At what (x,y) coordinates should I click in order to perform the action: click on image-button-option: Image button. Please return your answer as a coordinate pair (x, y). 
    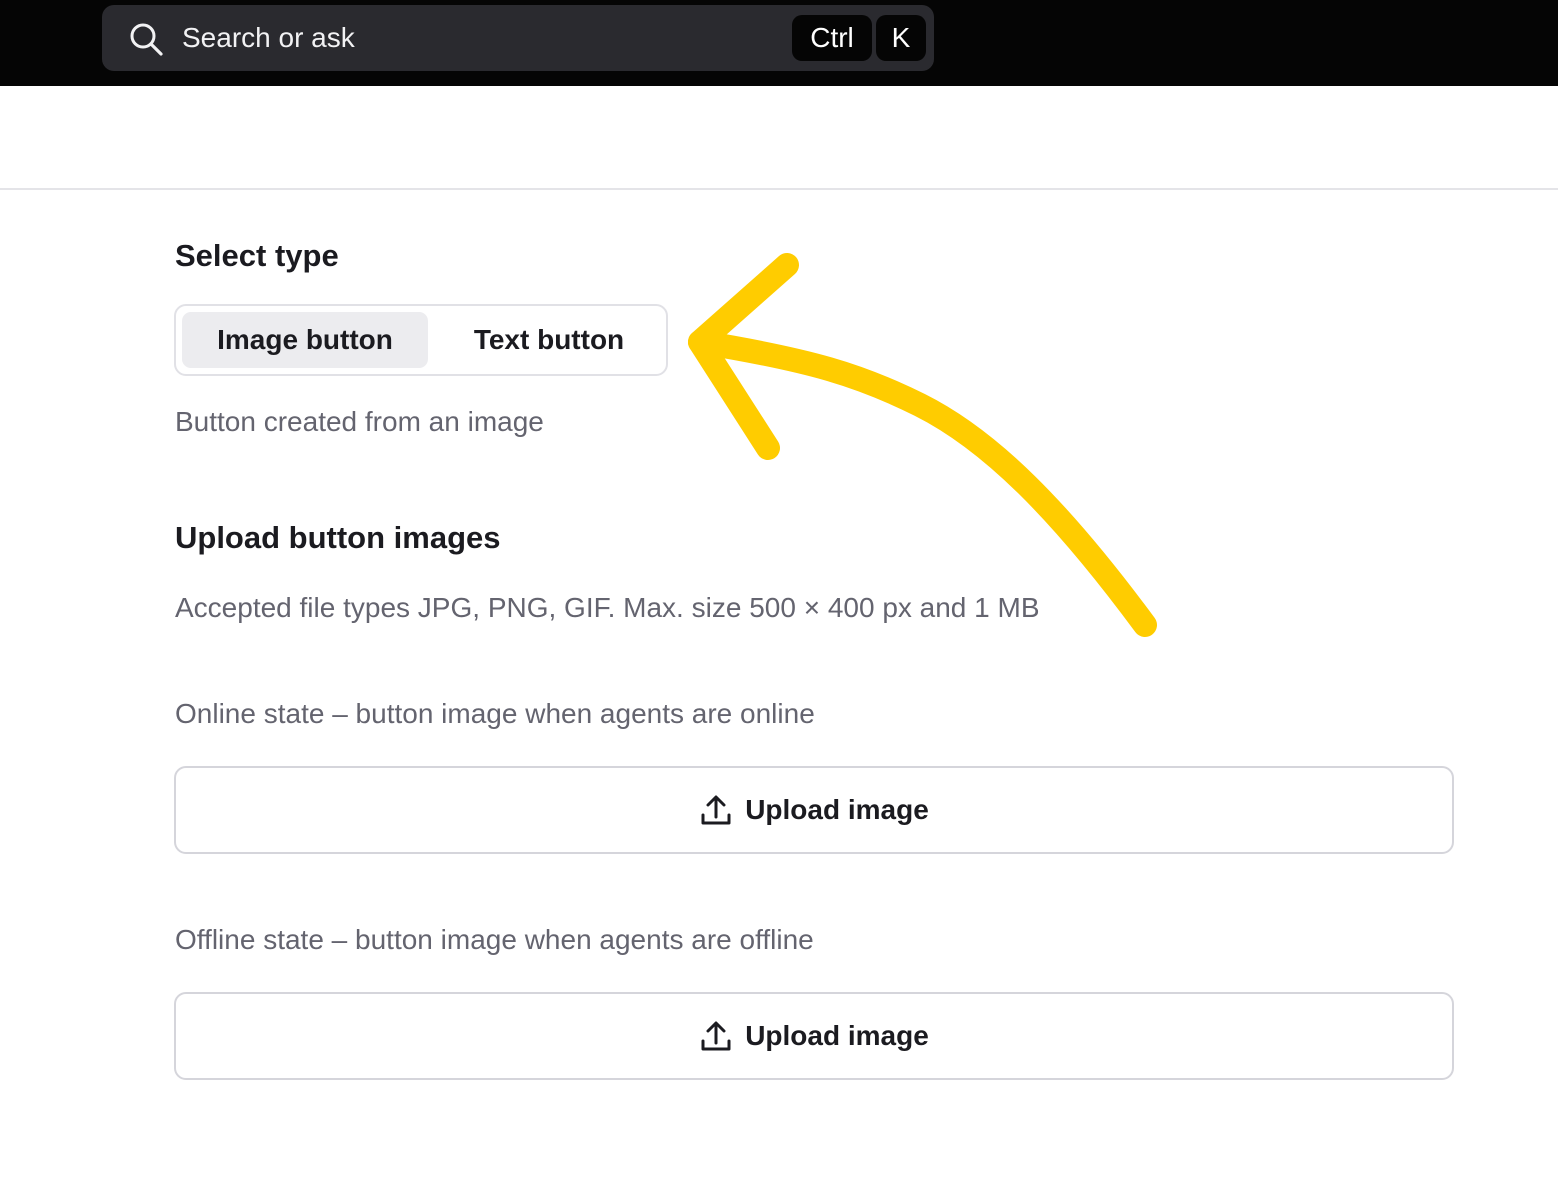
    Looking at the image, I should click on (305, 340).